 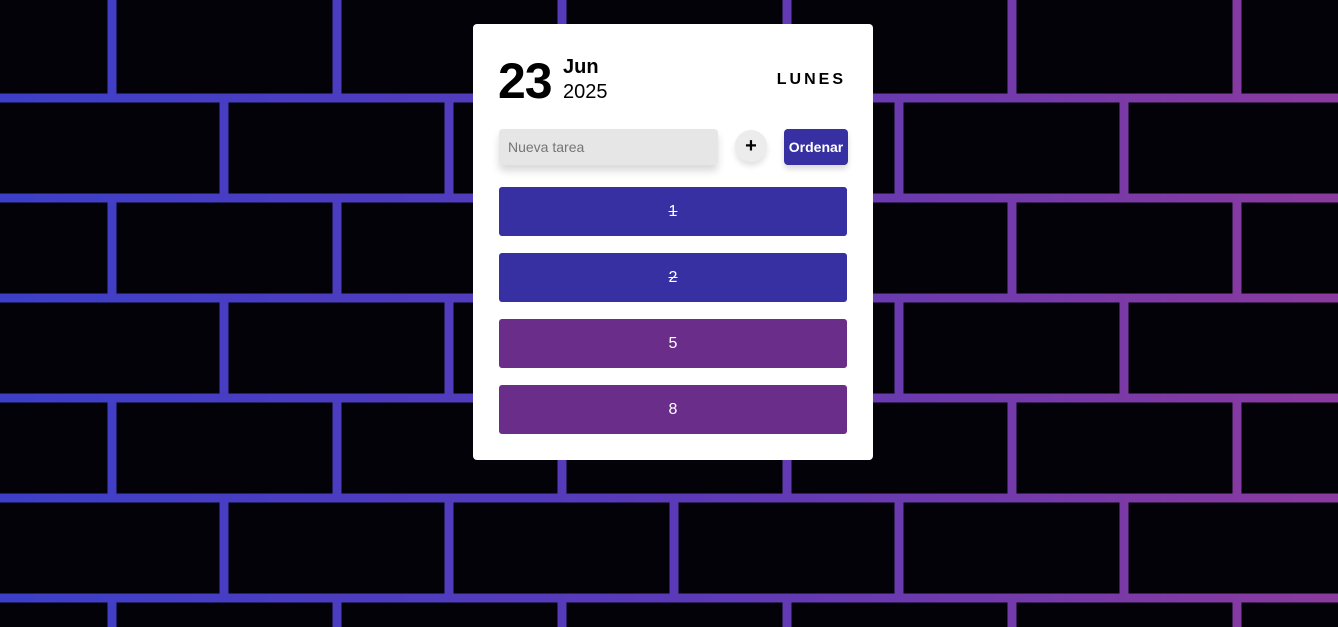 What do you see at coordinates (525, 81) in the screenshot?
I see `date-day: 23` at bounding box center [525, 81].